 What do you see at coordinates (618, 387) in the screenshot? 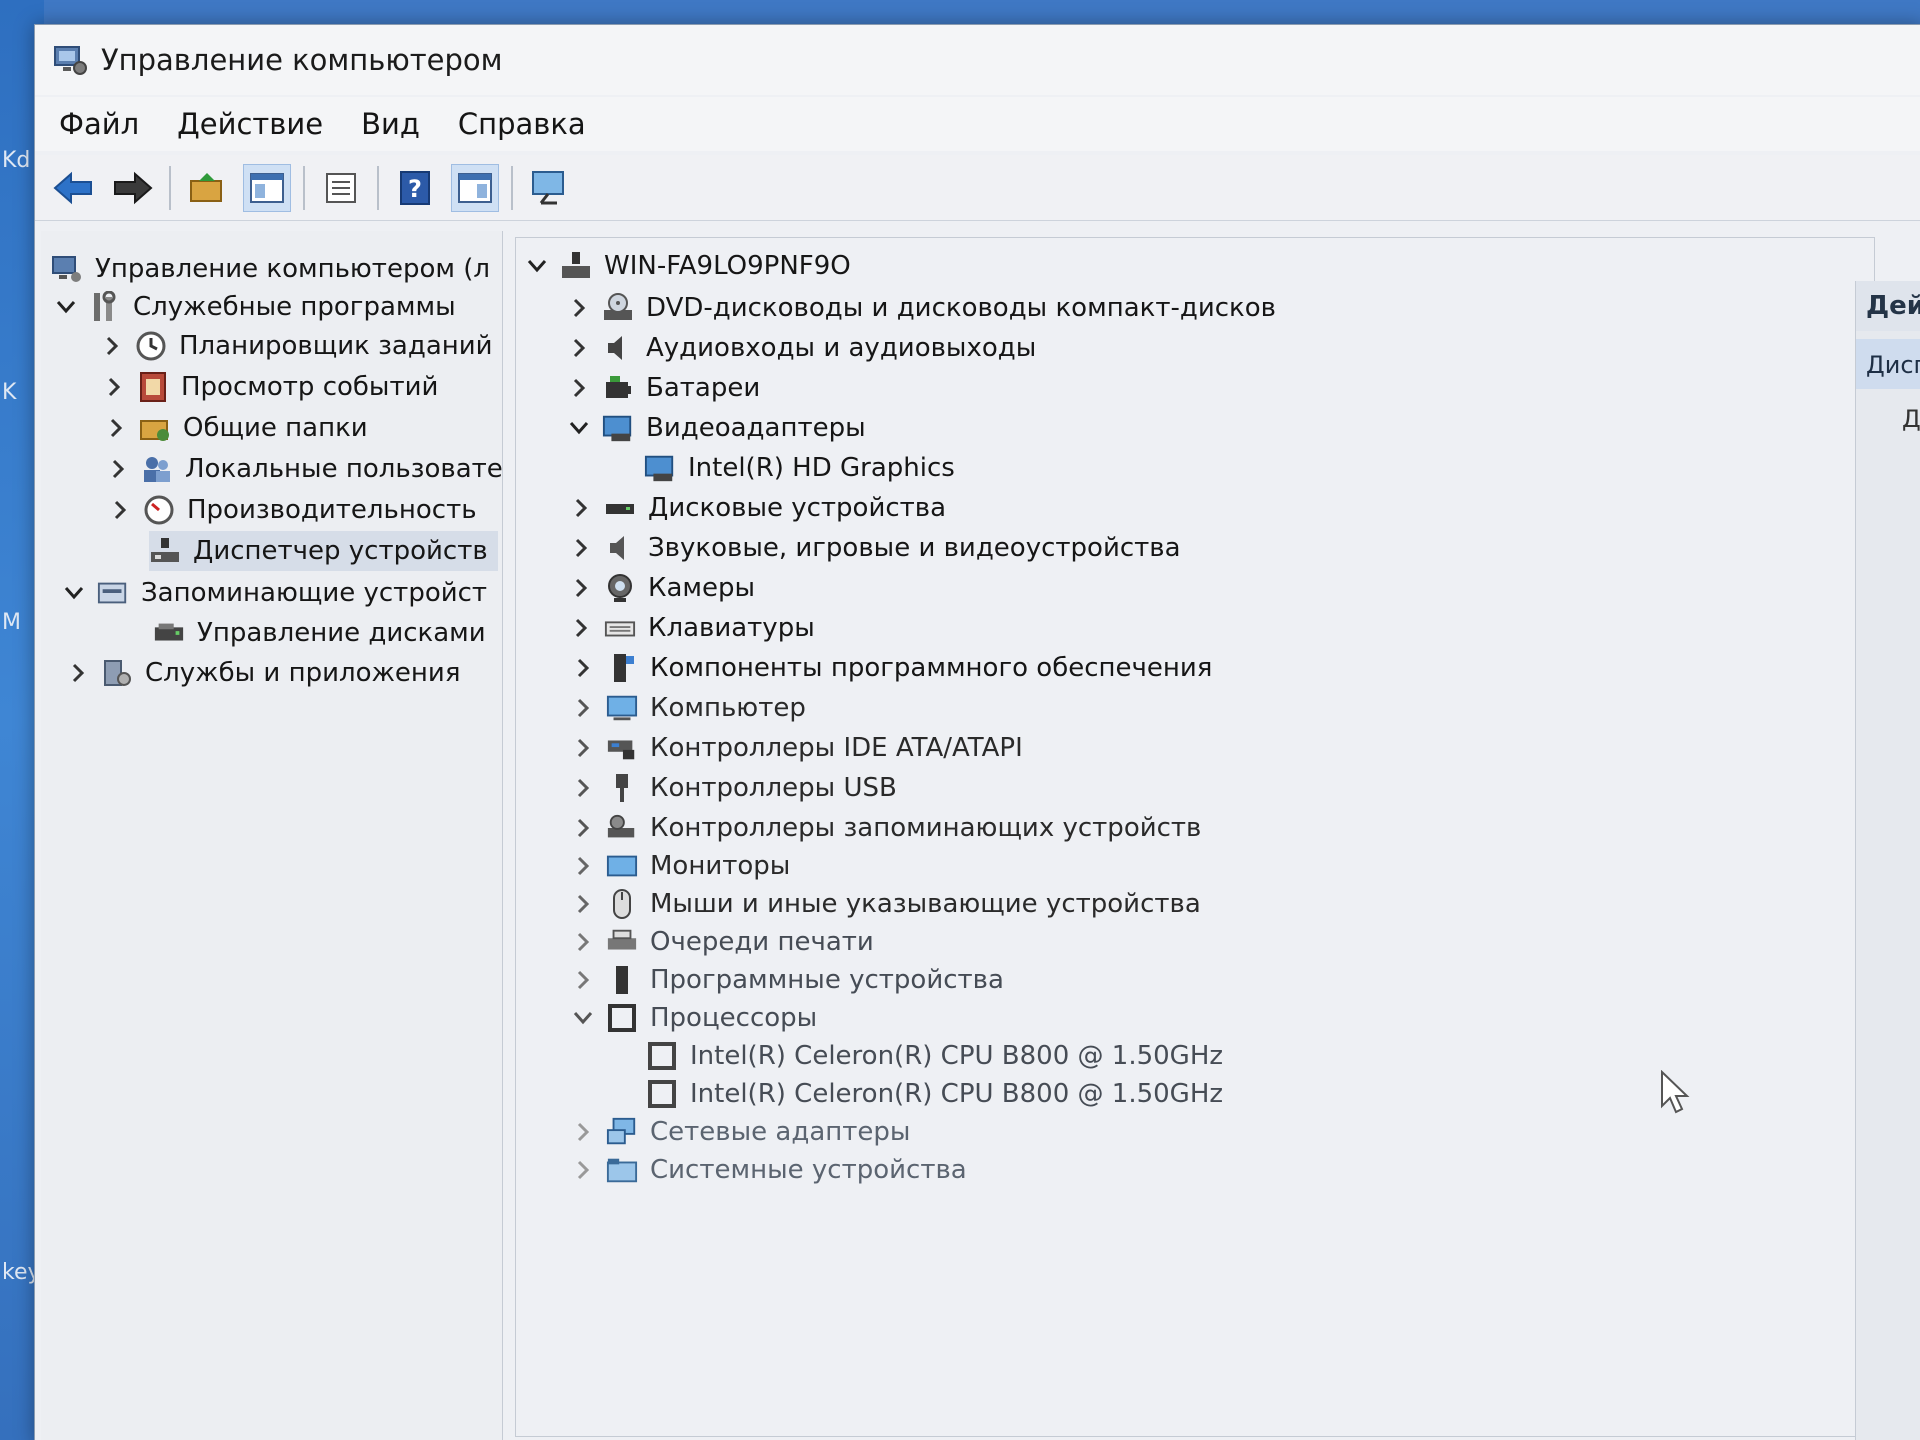
I see `battery-icon` at bounding box center [618, 387].